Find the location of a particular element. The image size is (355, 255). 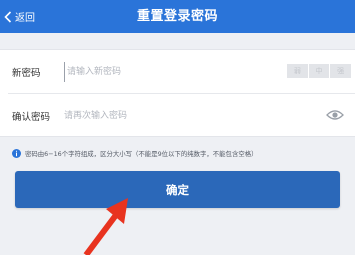

password-rules-note: 密码由6−16个字符组成，区分大小写（不能是9位以下的纯数字，不能包含空格） is located at coordinates (182, 153).